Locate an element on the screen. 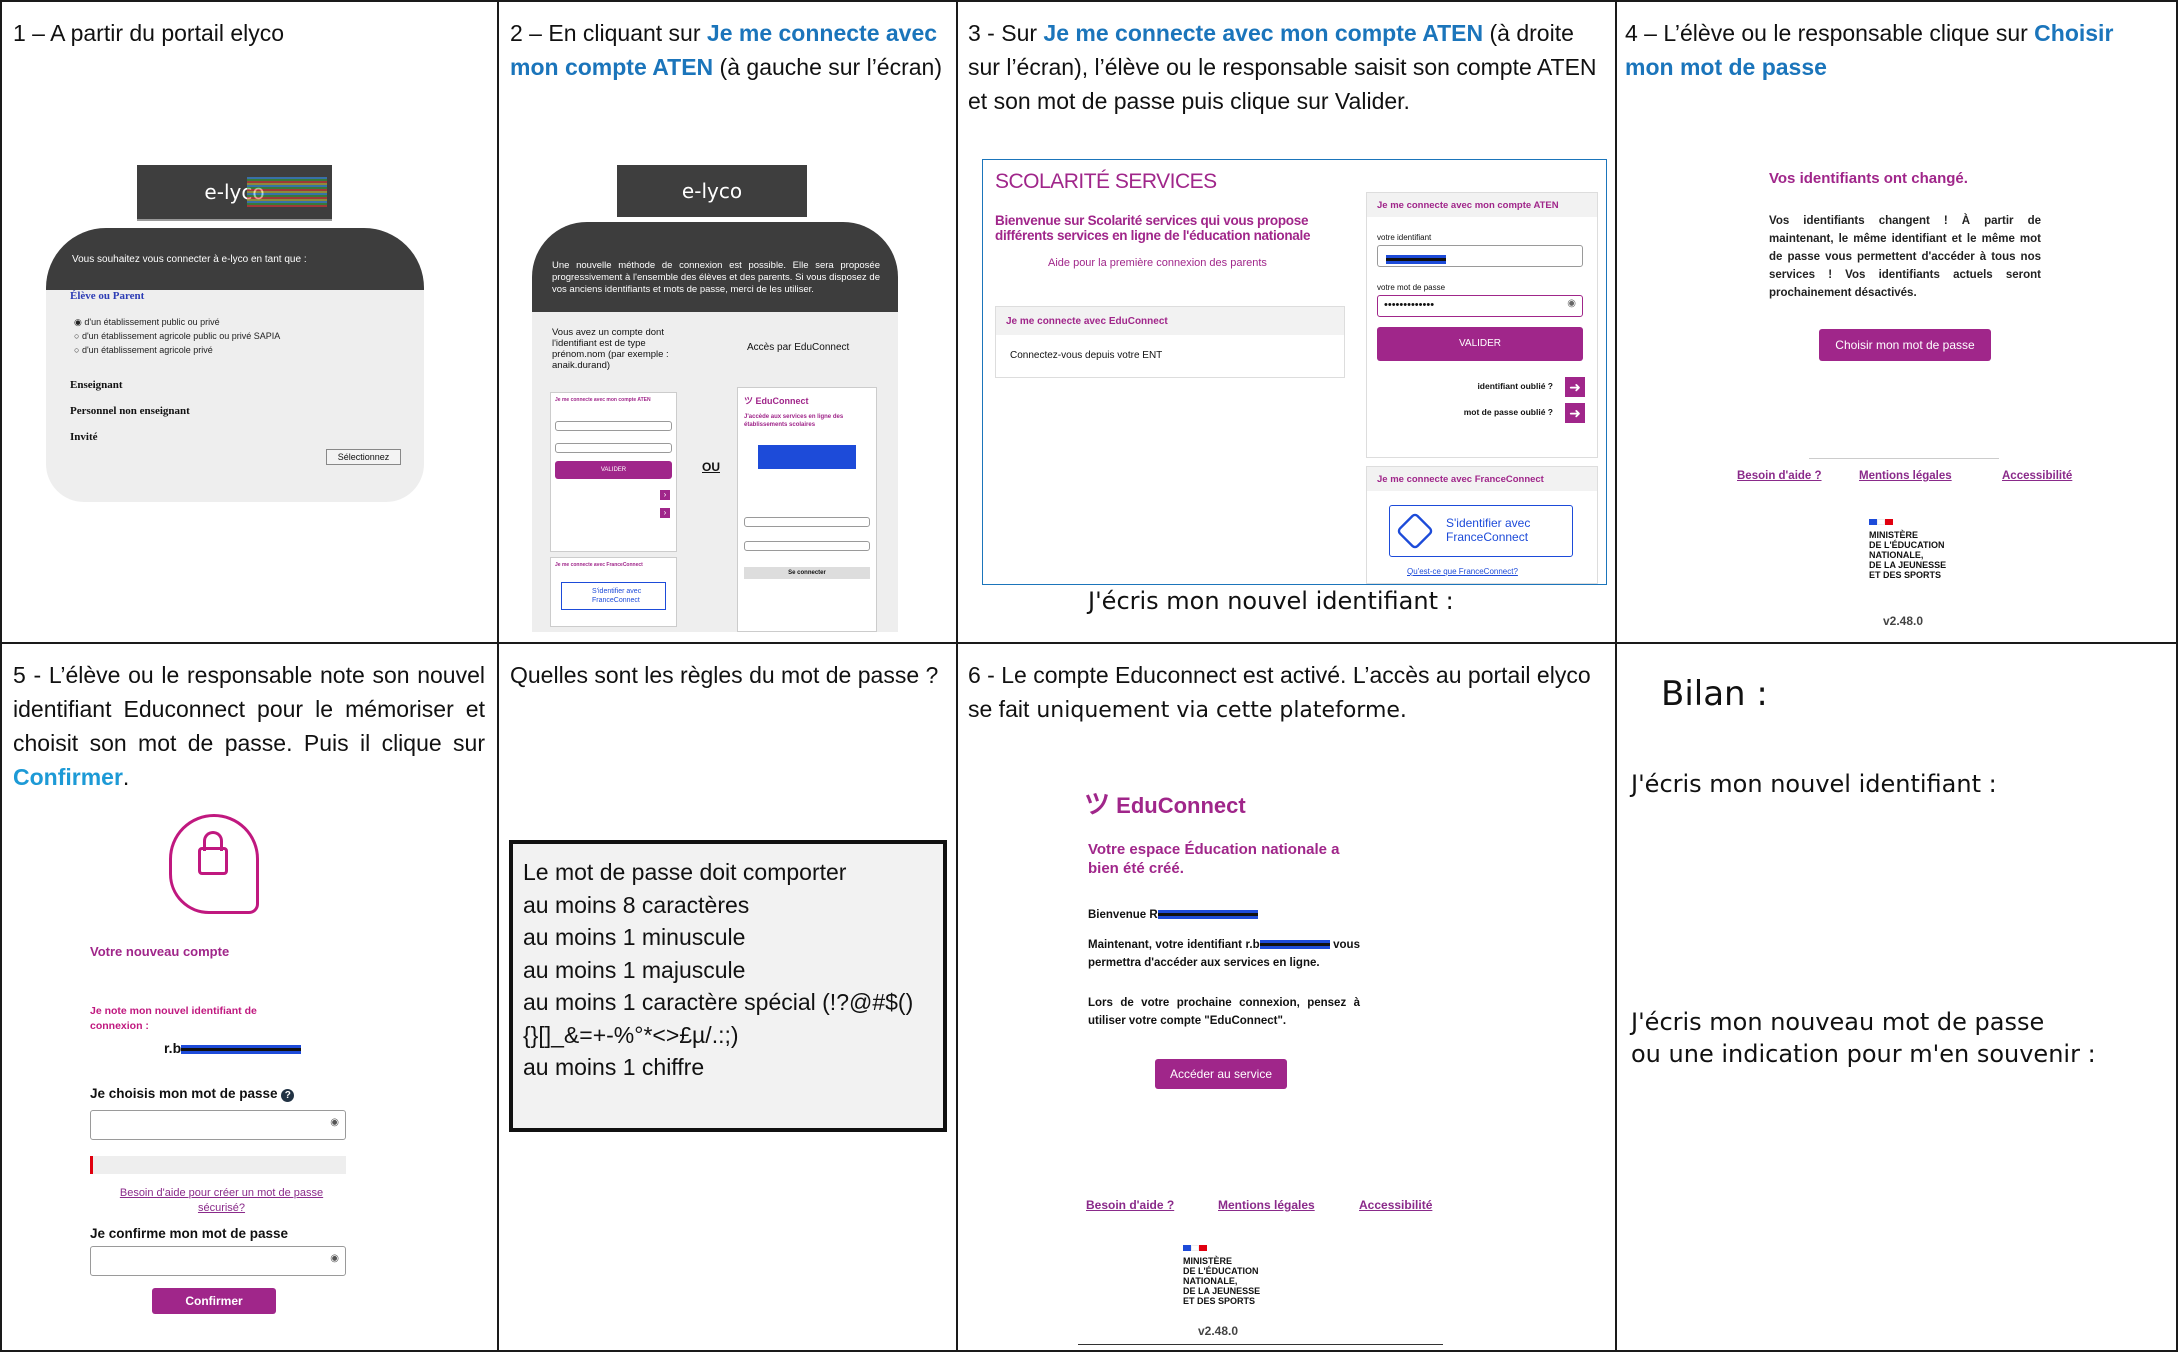  forgot-id-arrow-icon: ➜ is located at coordinates (1575, 387).